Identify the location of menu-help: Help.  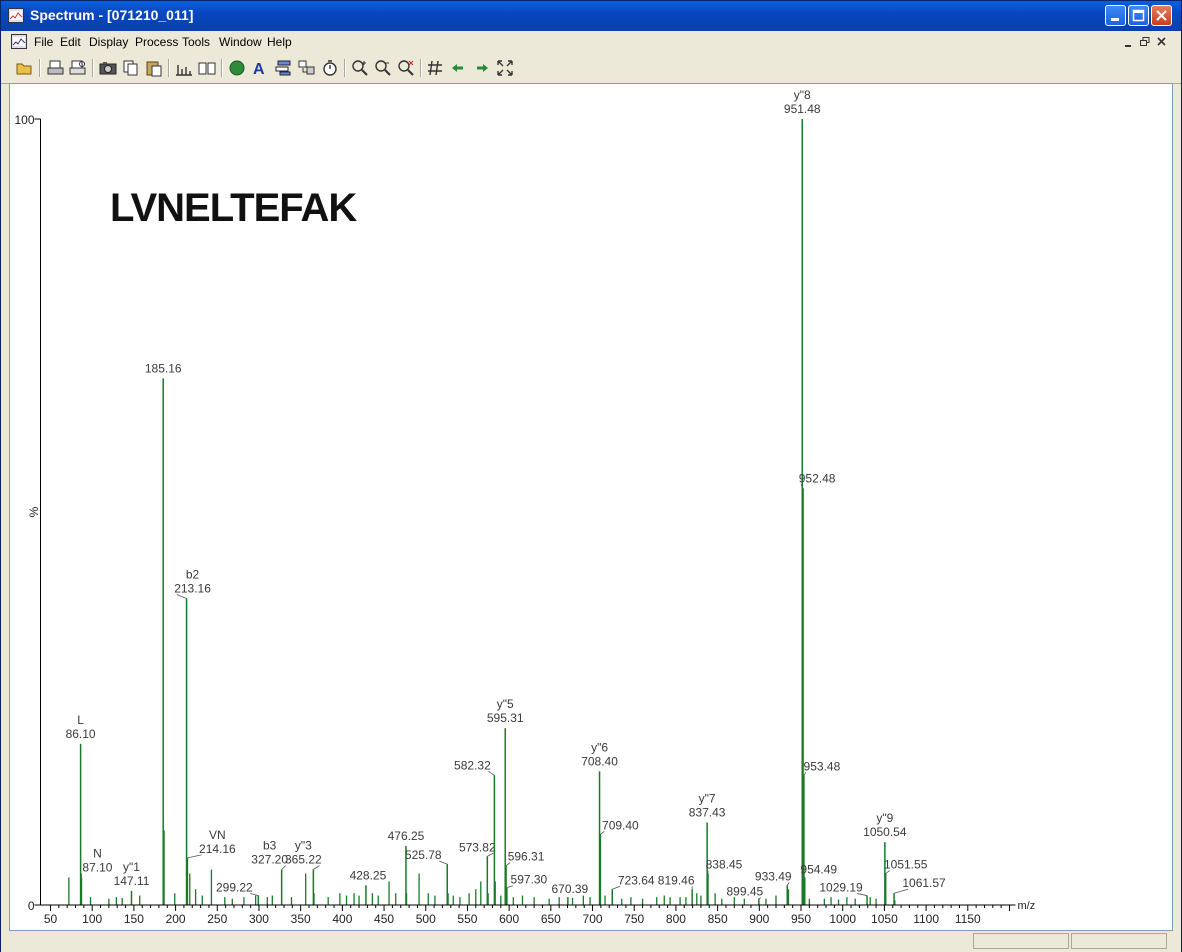
(279, 42).